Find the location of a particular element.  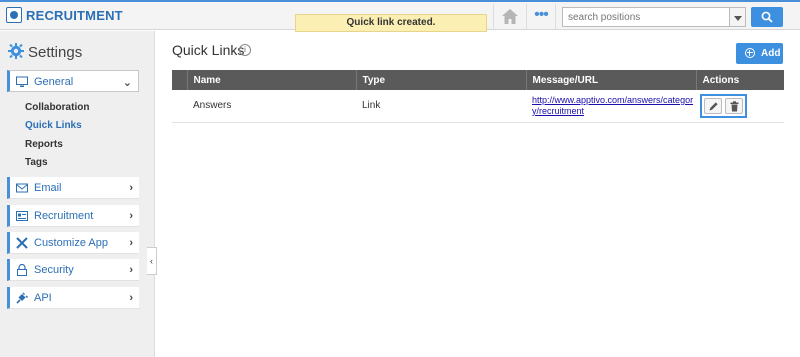

sidebar-item-customize-app: Customize App › is located at coordinates (73, 243).